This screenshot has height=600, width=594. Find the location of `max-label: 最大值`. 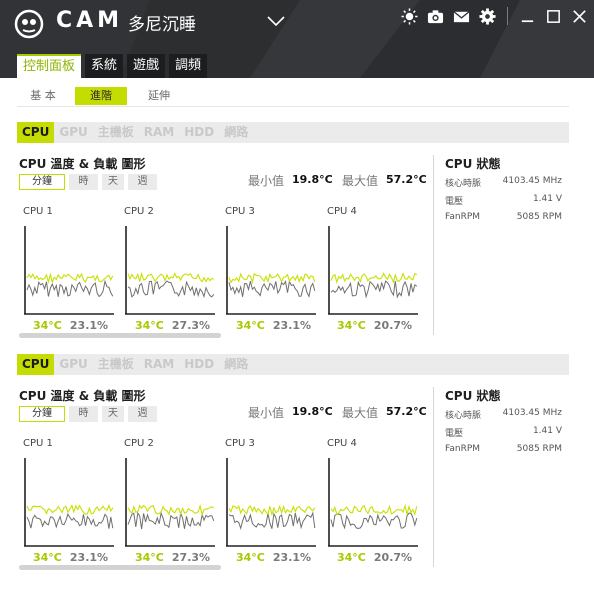

max-label: 最大值 is located at coordinates (360, 181).